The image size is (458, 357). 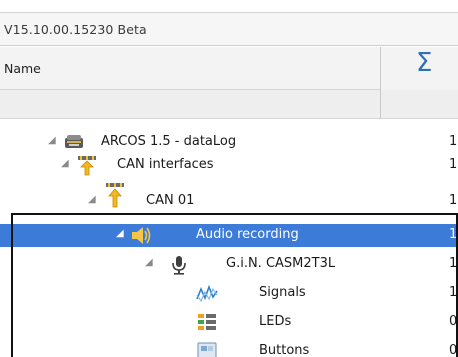 What do you see at coordinates (22, 68) in the screenshot?
I see `name-column-label: Name` at bounding box center [22, 68].